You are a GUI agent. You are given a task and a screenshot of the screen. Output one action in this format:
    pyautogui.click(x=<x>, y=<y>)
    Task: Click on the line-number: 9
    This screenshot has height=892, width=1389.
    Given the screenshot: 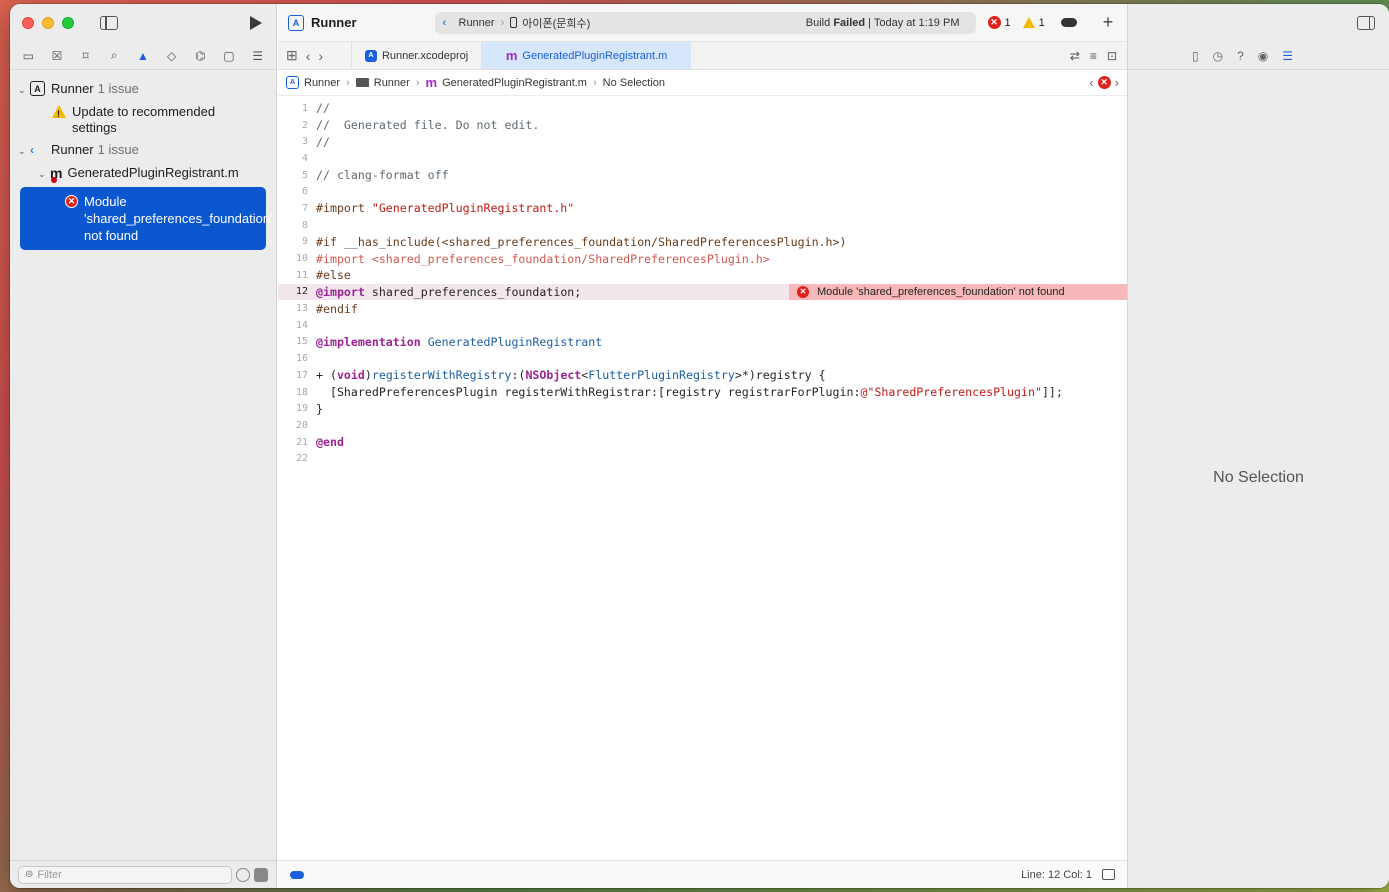 What is the action you would take?
    pyautogui.click(x=297, y=241)
    